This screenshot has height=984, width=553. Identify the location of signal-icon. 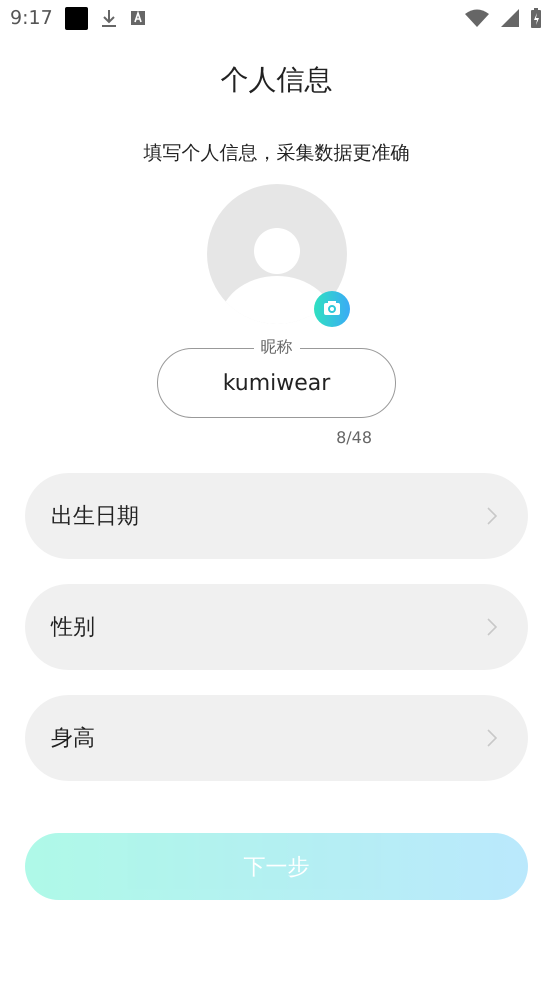
(510, 18).